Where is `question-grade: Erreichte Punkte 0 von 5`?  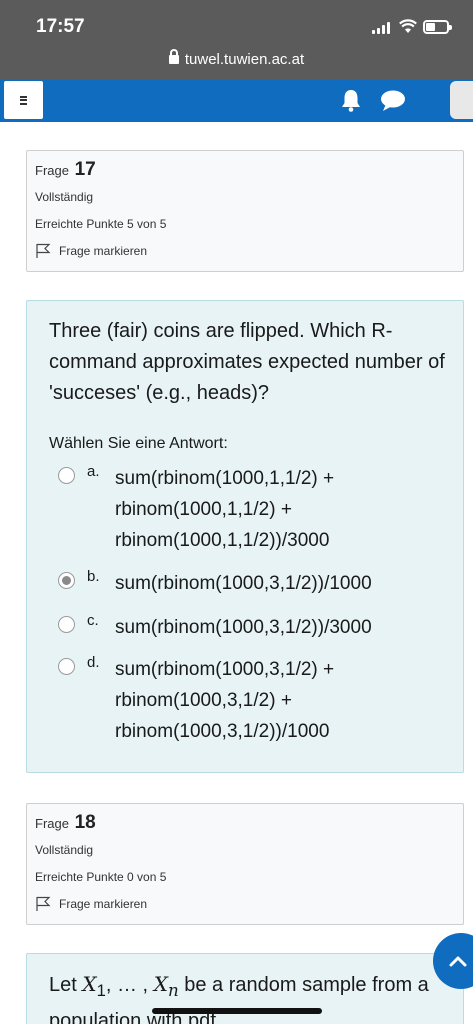
question-grade: Erreichte Punkte 0 von 5 is located at coordinates (101, 877).